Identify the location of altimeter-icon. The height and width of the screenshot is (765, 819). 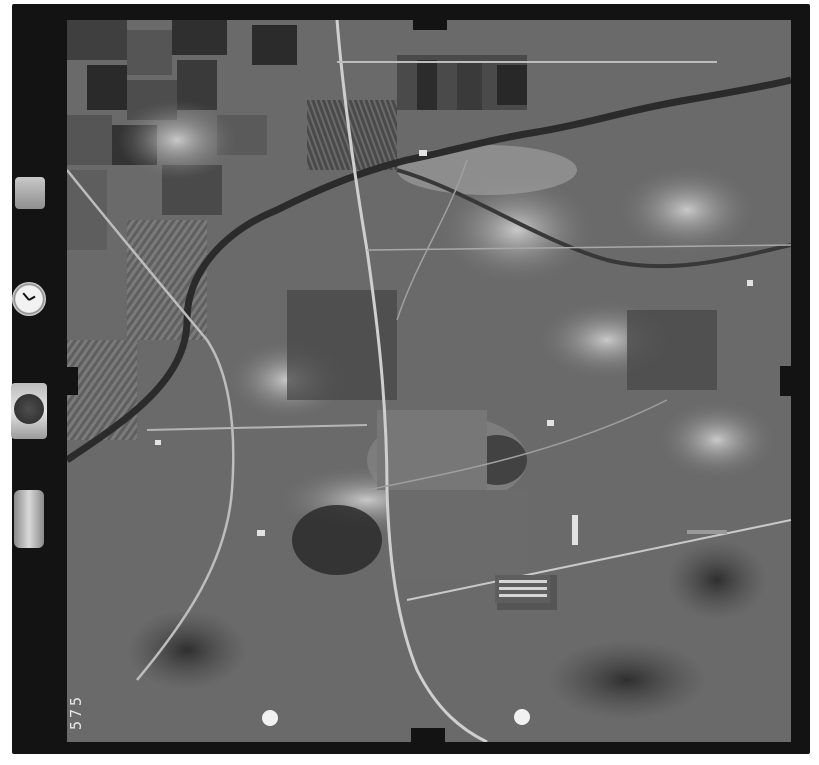
(29, 411).